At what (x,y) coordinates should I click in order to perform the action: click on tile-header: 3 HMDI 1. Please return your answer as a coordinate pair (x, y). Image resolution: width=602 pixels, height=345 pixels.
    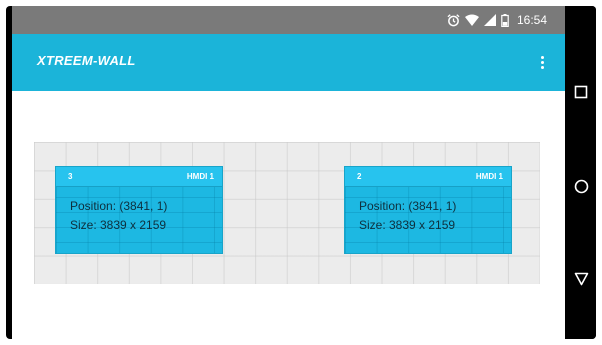
    Looking at the image, I should click on (139, 177).